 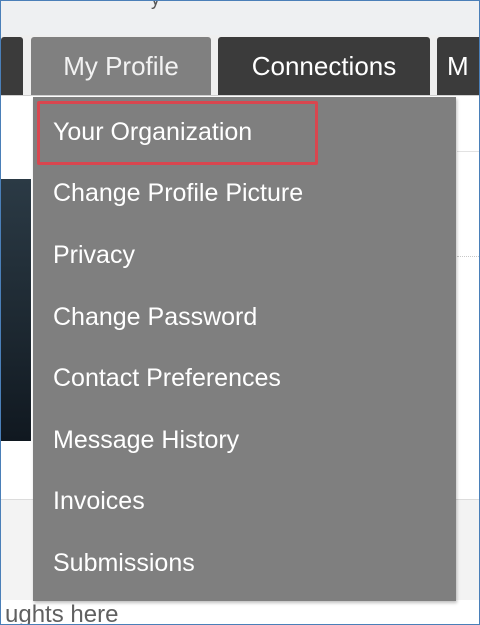 What do you see at coordinates (61, 612) in the screenshot?
I see `post-input-placeholder: ughts here` at bounding box center [61, 612].